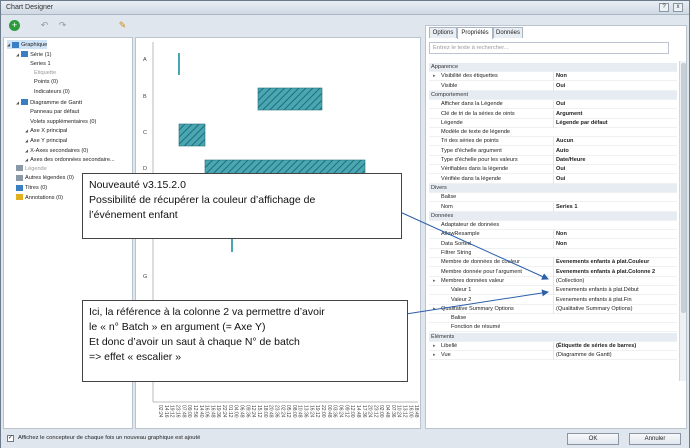 The width and height of the screenshot is (690, 448). Describe the element at coordinates (133, 215) in the screenshot. I see `callout1-line3: l’événement enfant` at that location.